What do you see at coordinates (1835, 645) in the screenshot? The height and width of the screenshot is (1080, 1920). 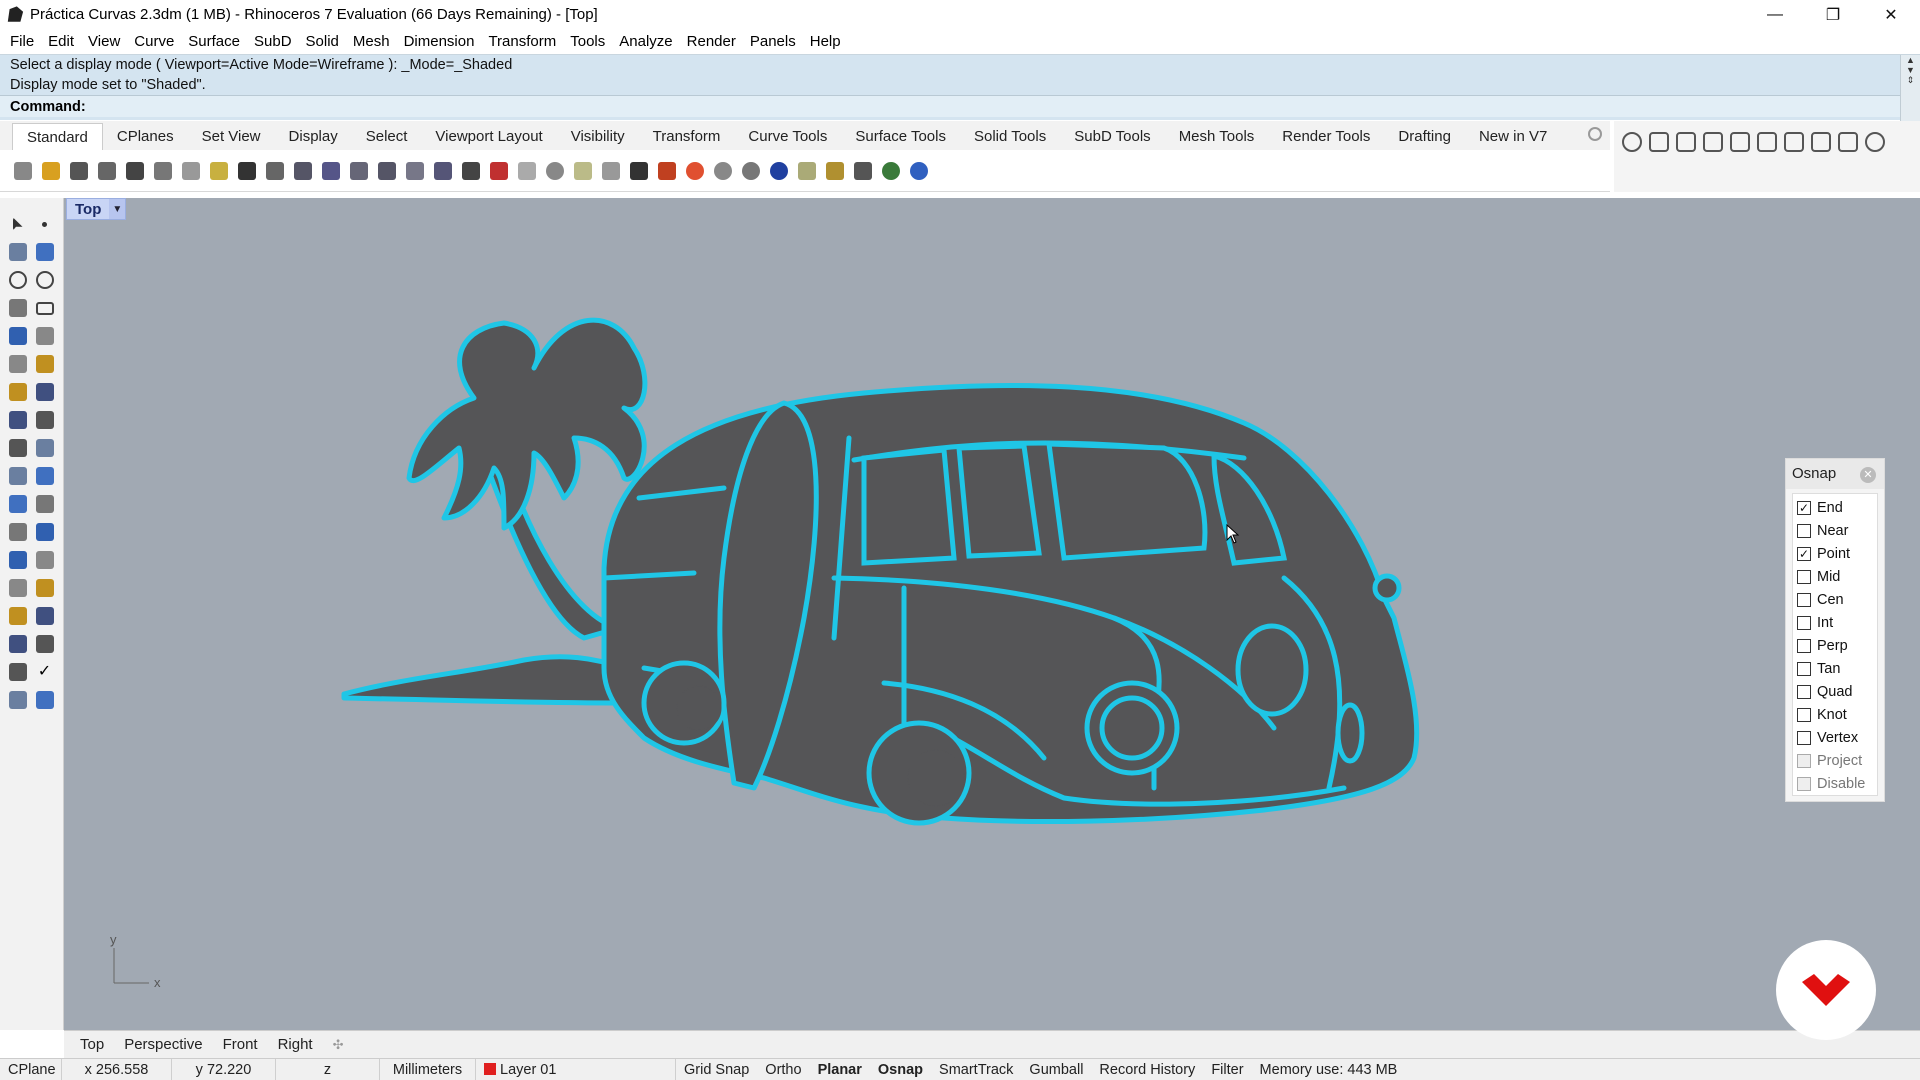 I see `osnap-perp: Perp` at bounding box center [1835, 645].